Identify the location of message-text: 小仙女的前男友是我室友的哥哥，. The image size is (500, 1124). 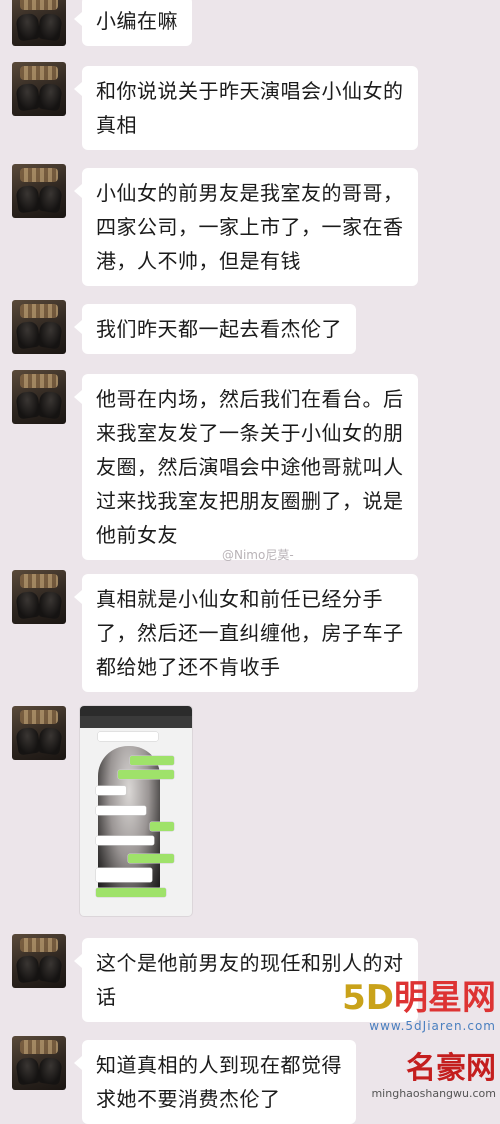
(250, 193).